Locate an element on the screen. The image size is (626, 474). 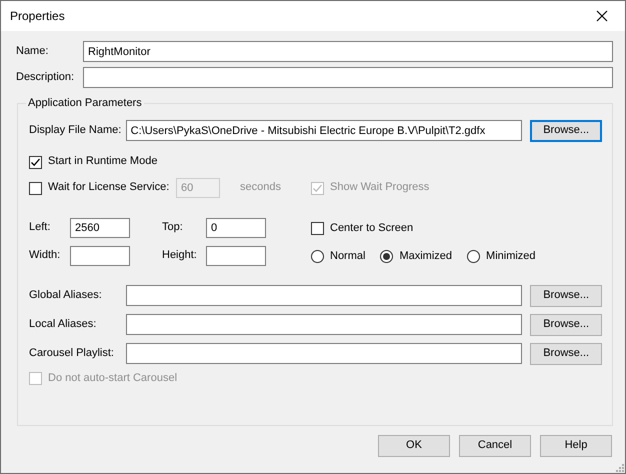
close-icon is located at coordinates (602, 16).